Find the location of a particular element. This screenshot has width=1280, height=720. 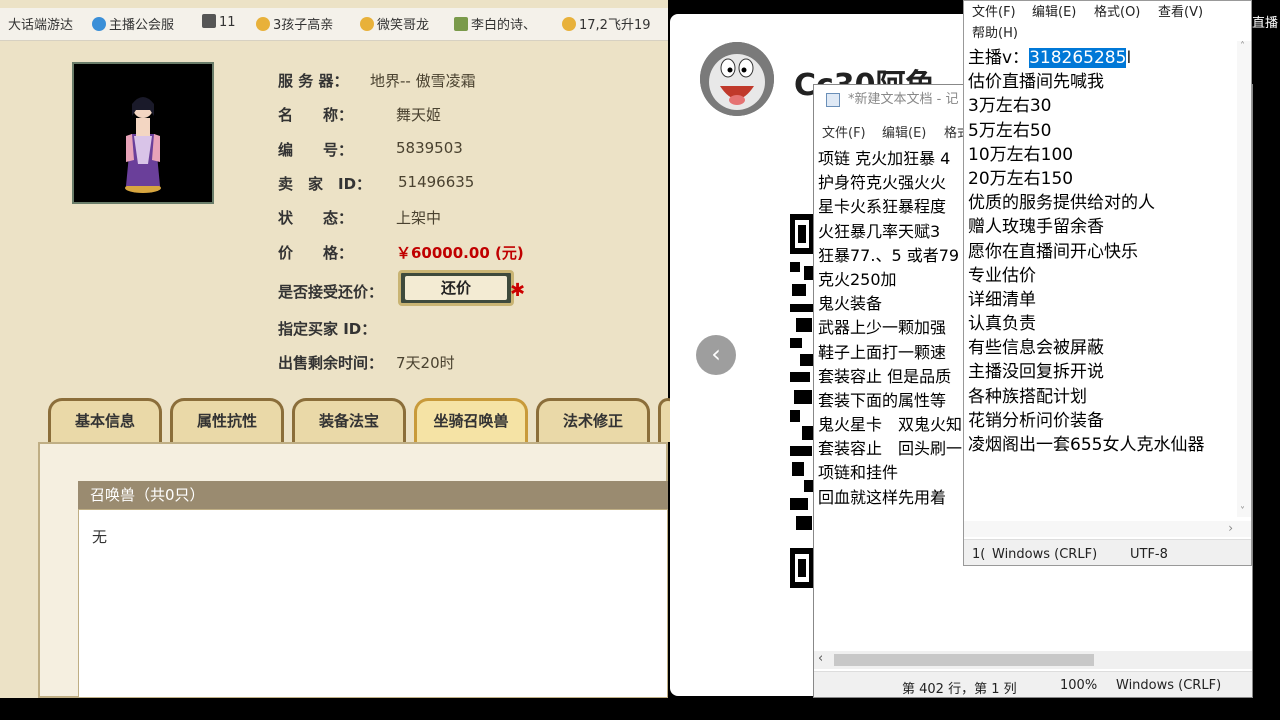

text-line: 愿你在直播间开心快乐 is located at coordinates (1053, 251).